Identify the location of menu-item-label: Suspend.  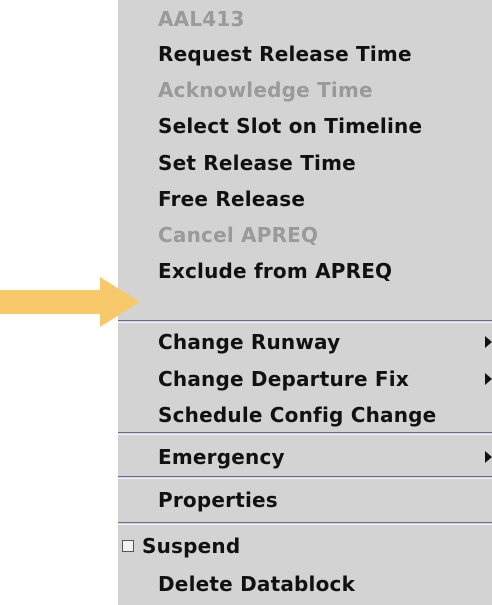
(191, 545).